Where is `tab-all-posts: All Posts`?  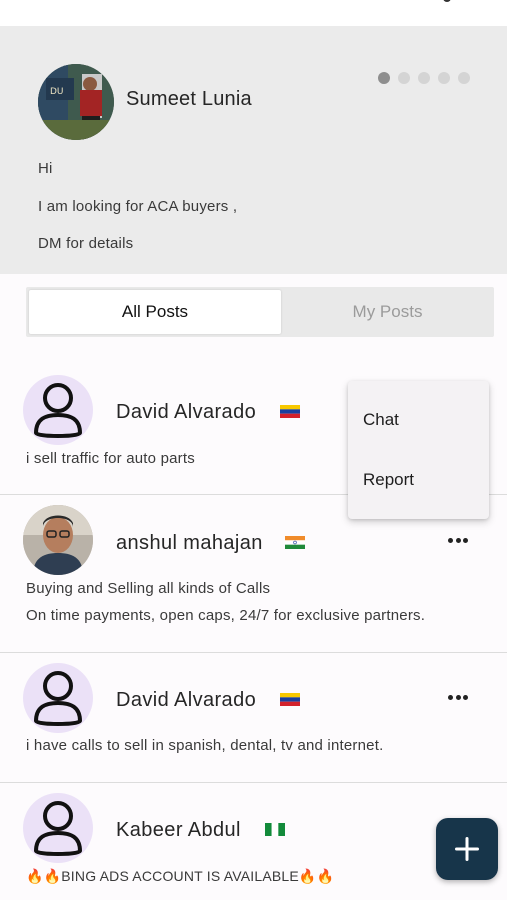
tab-all-posts: All Posts is located at coordinates (155, 312).